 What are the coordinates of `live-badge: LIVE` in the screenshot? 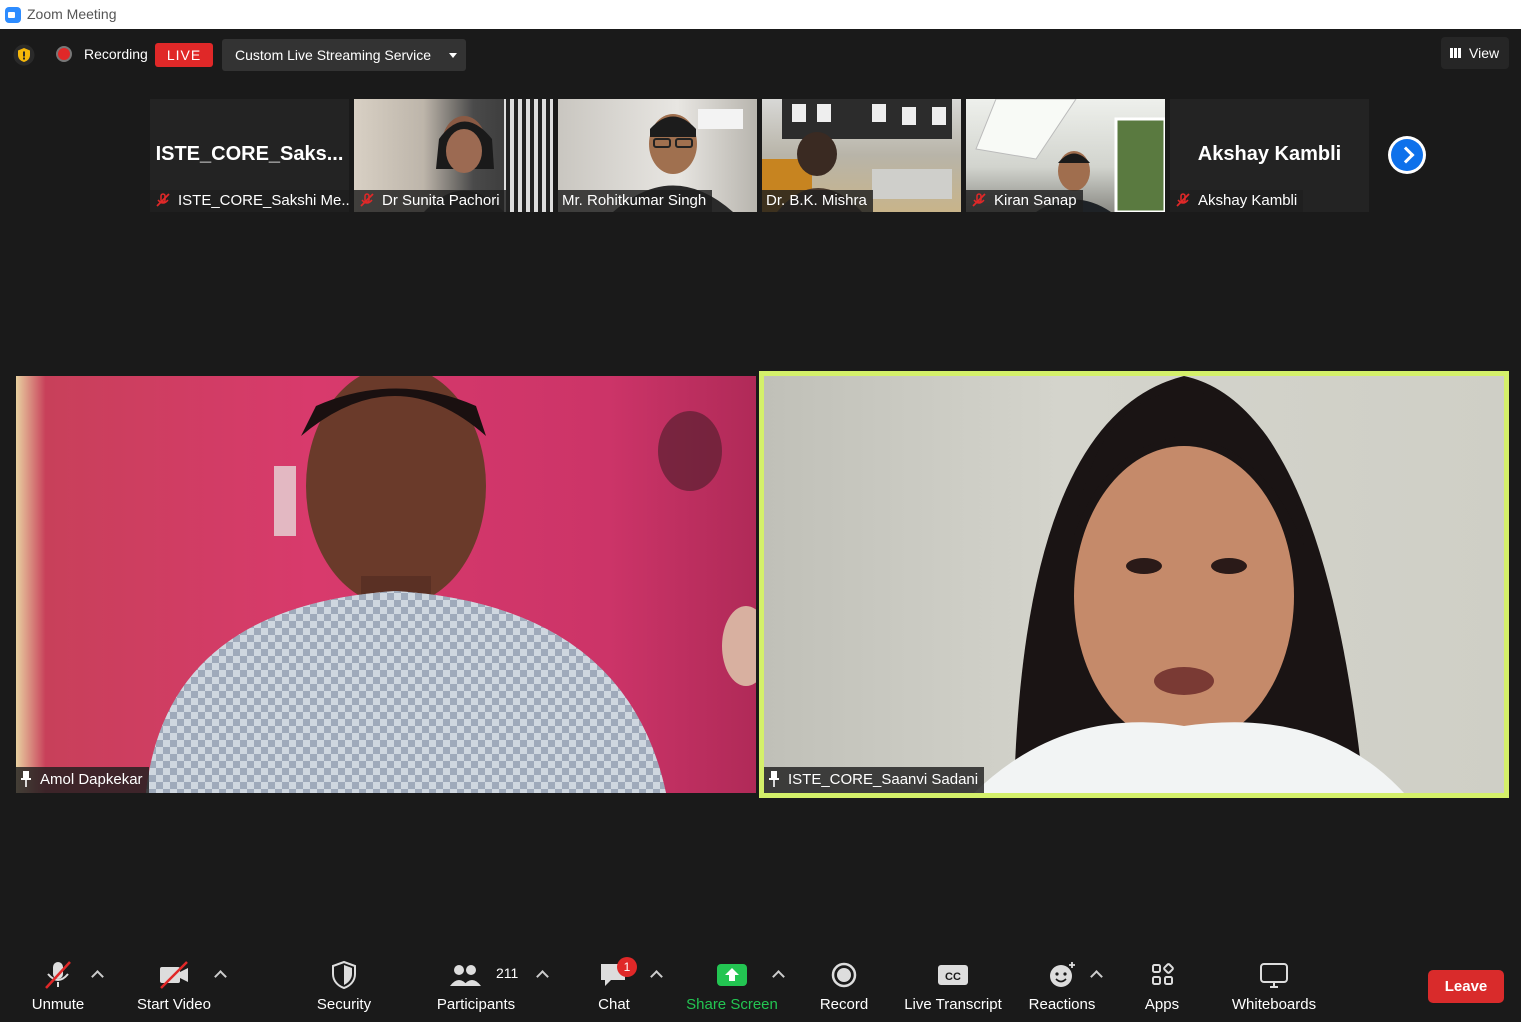 It's located at (184, 55).